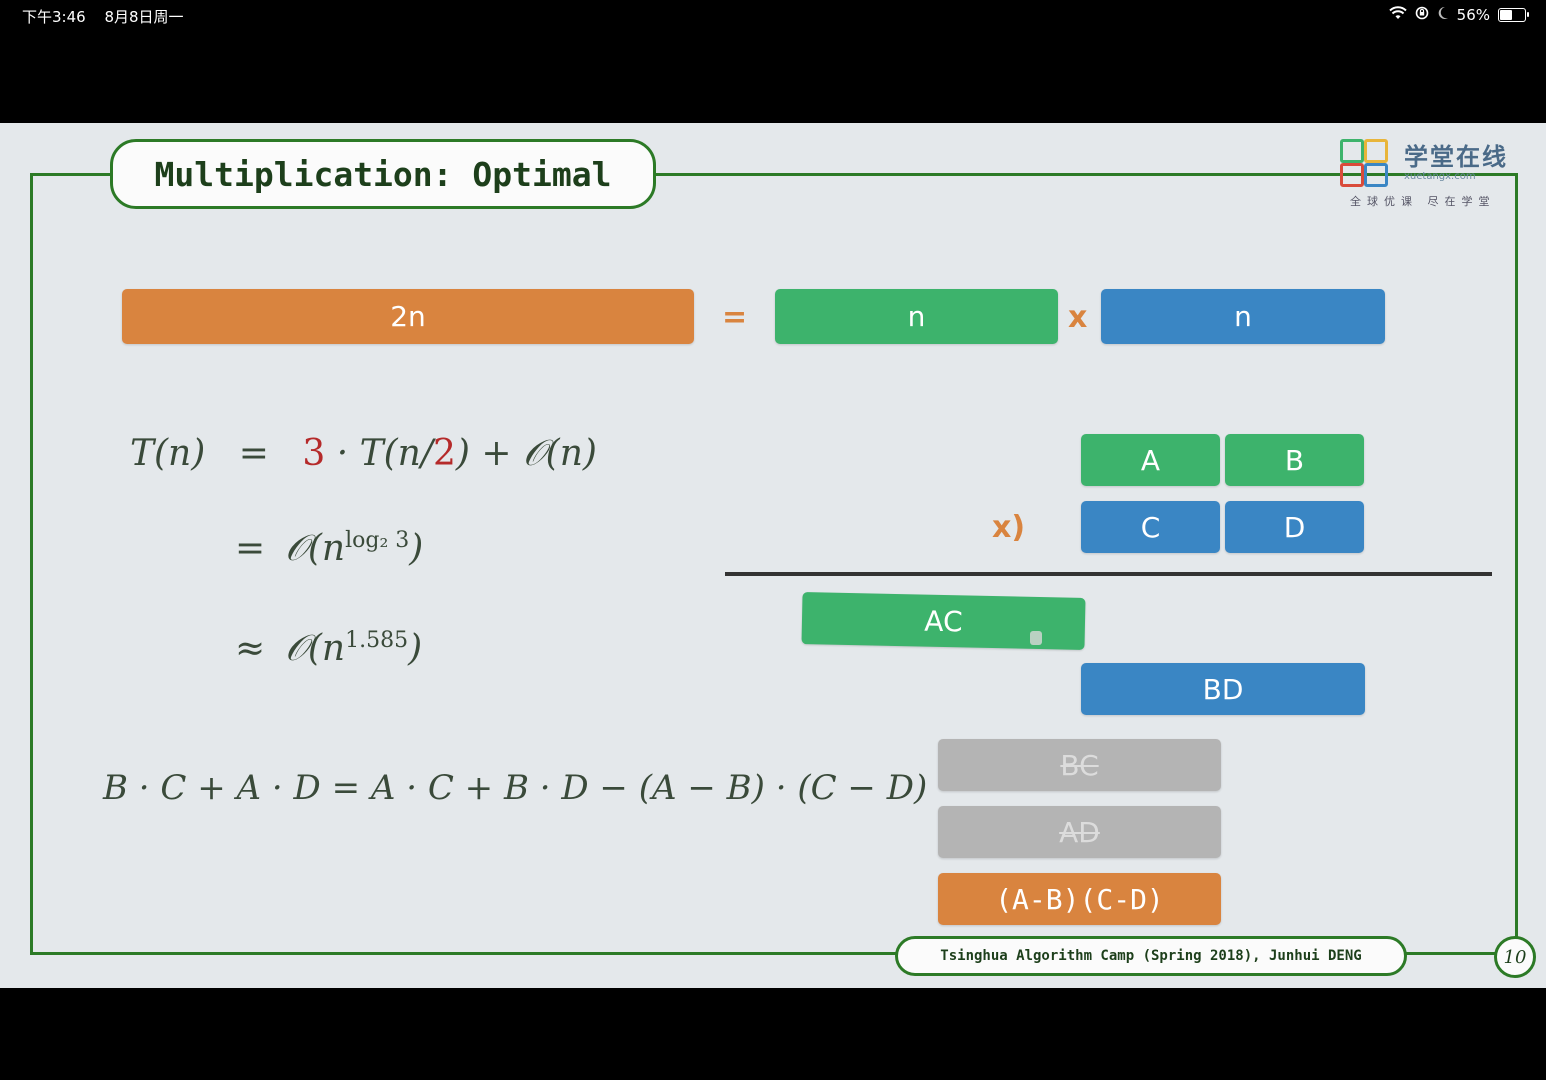 This screenshot has height=1080, width=1546. Describe the element at coordinates (1294, 460) in the screenshot. I see `block-b: B` at that location.